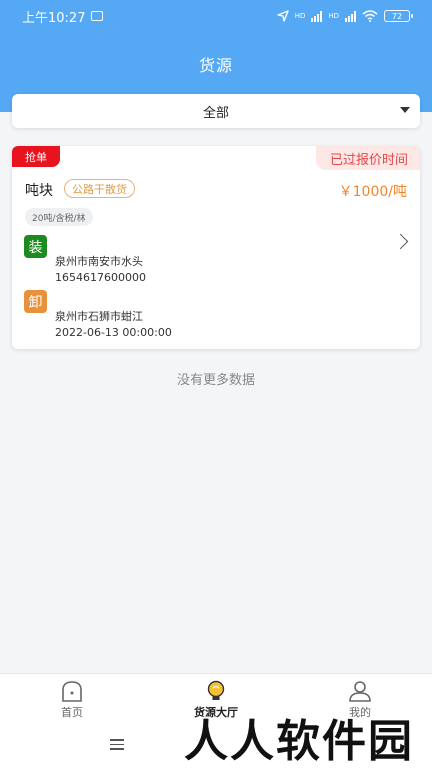 This screenshot has width=432, height=768. I want to click on bulb-icon, so click(216, 690).